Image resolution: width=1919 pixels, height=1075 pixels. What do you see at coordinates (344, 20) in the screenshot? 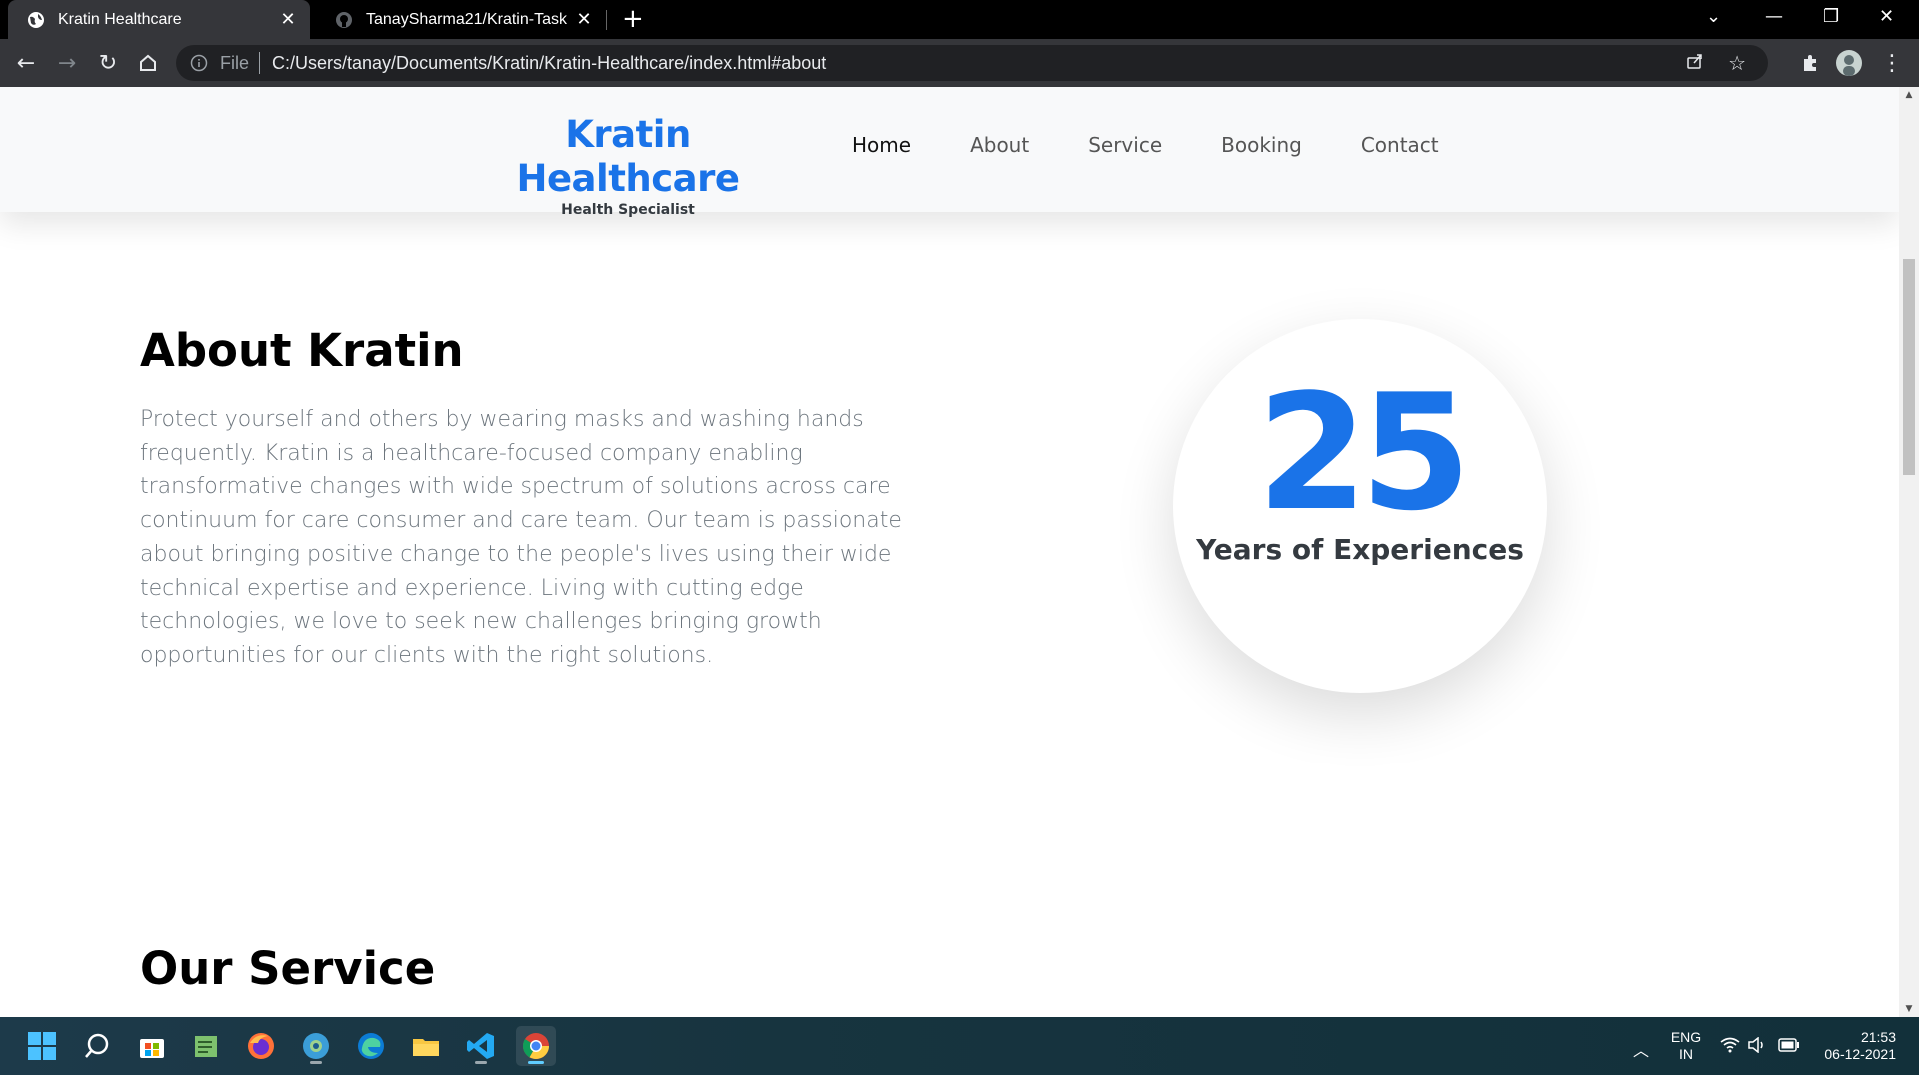
I see `github-icon` at bounding box center [344, 20].